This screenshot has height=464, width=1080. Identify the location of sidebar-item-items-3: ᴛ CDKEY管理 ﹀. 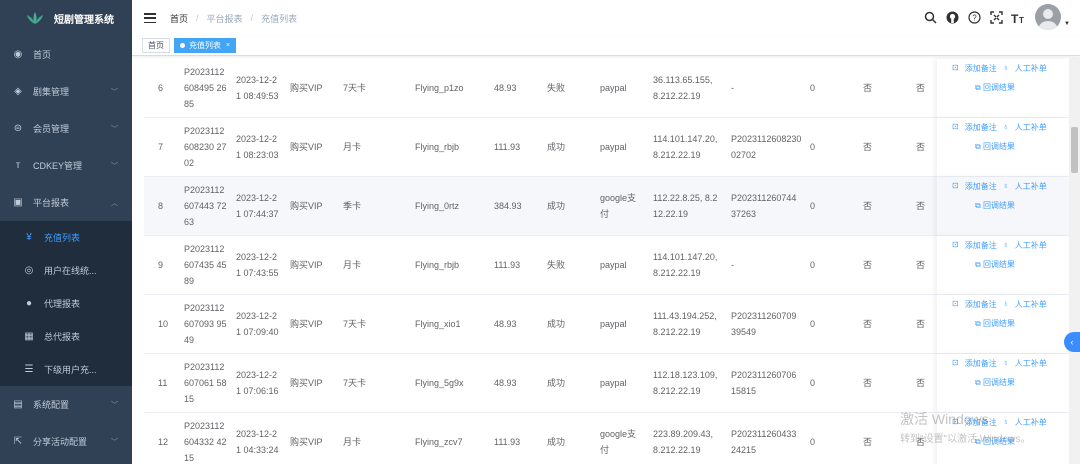
(66, 165).